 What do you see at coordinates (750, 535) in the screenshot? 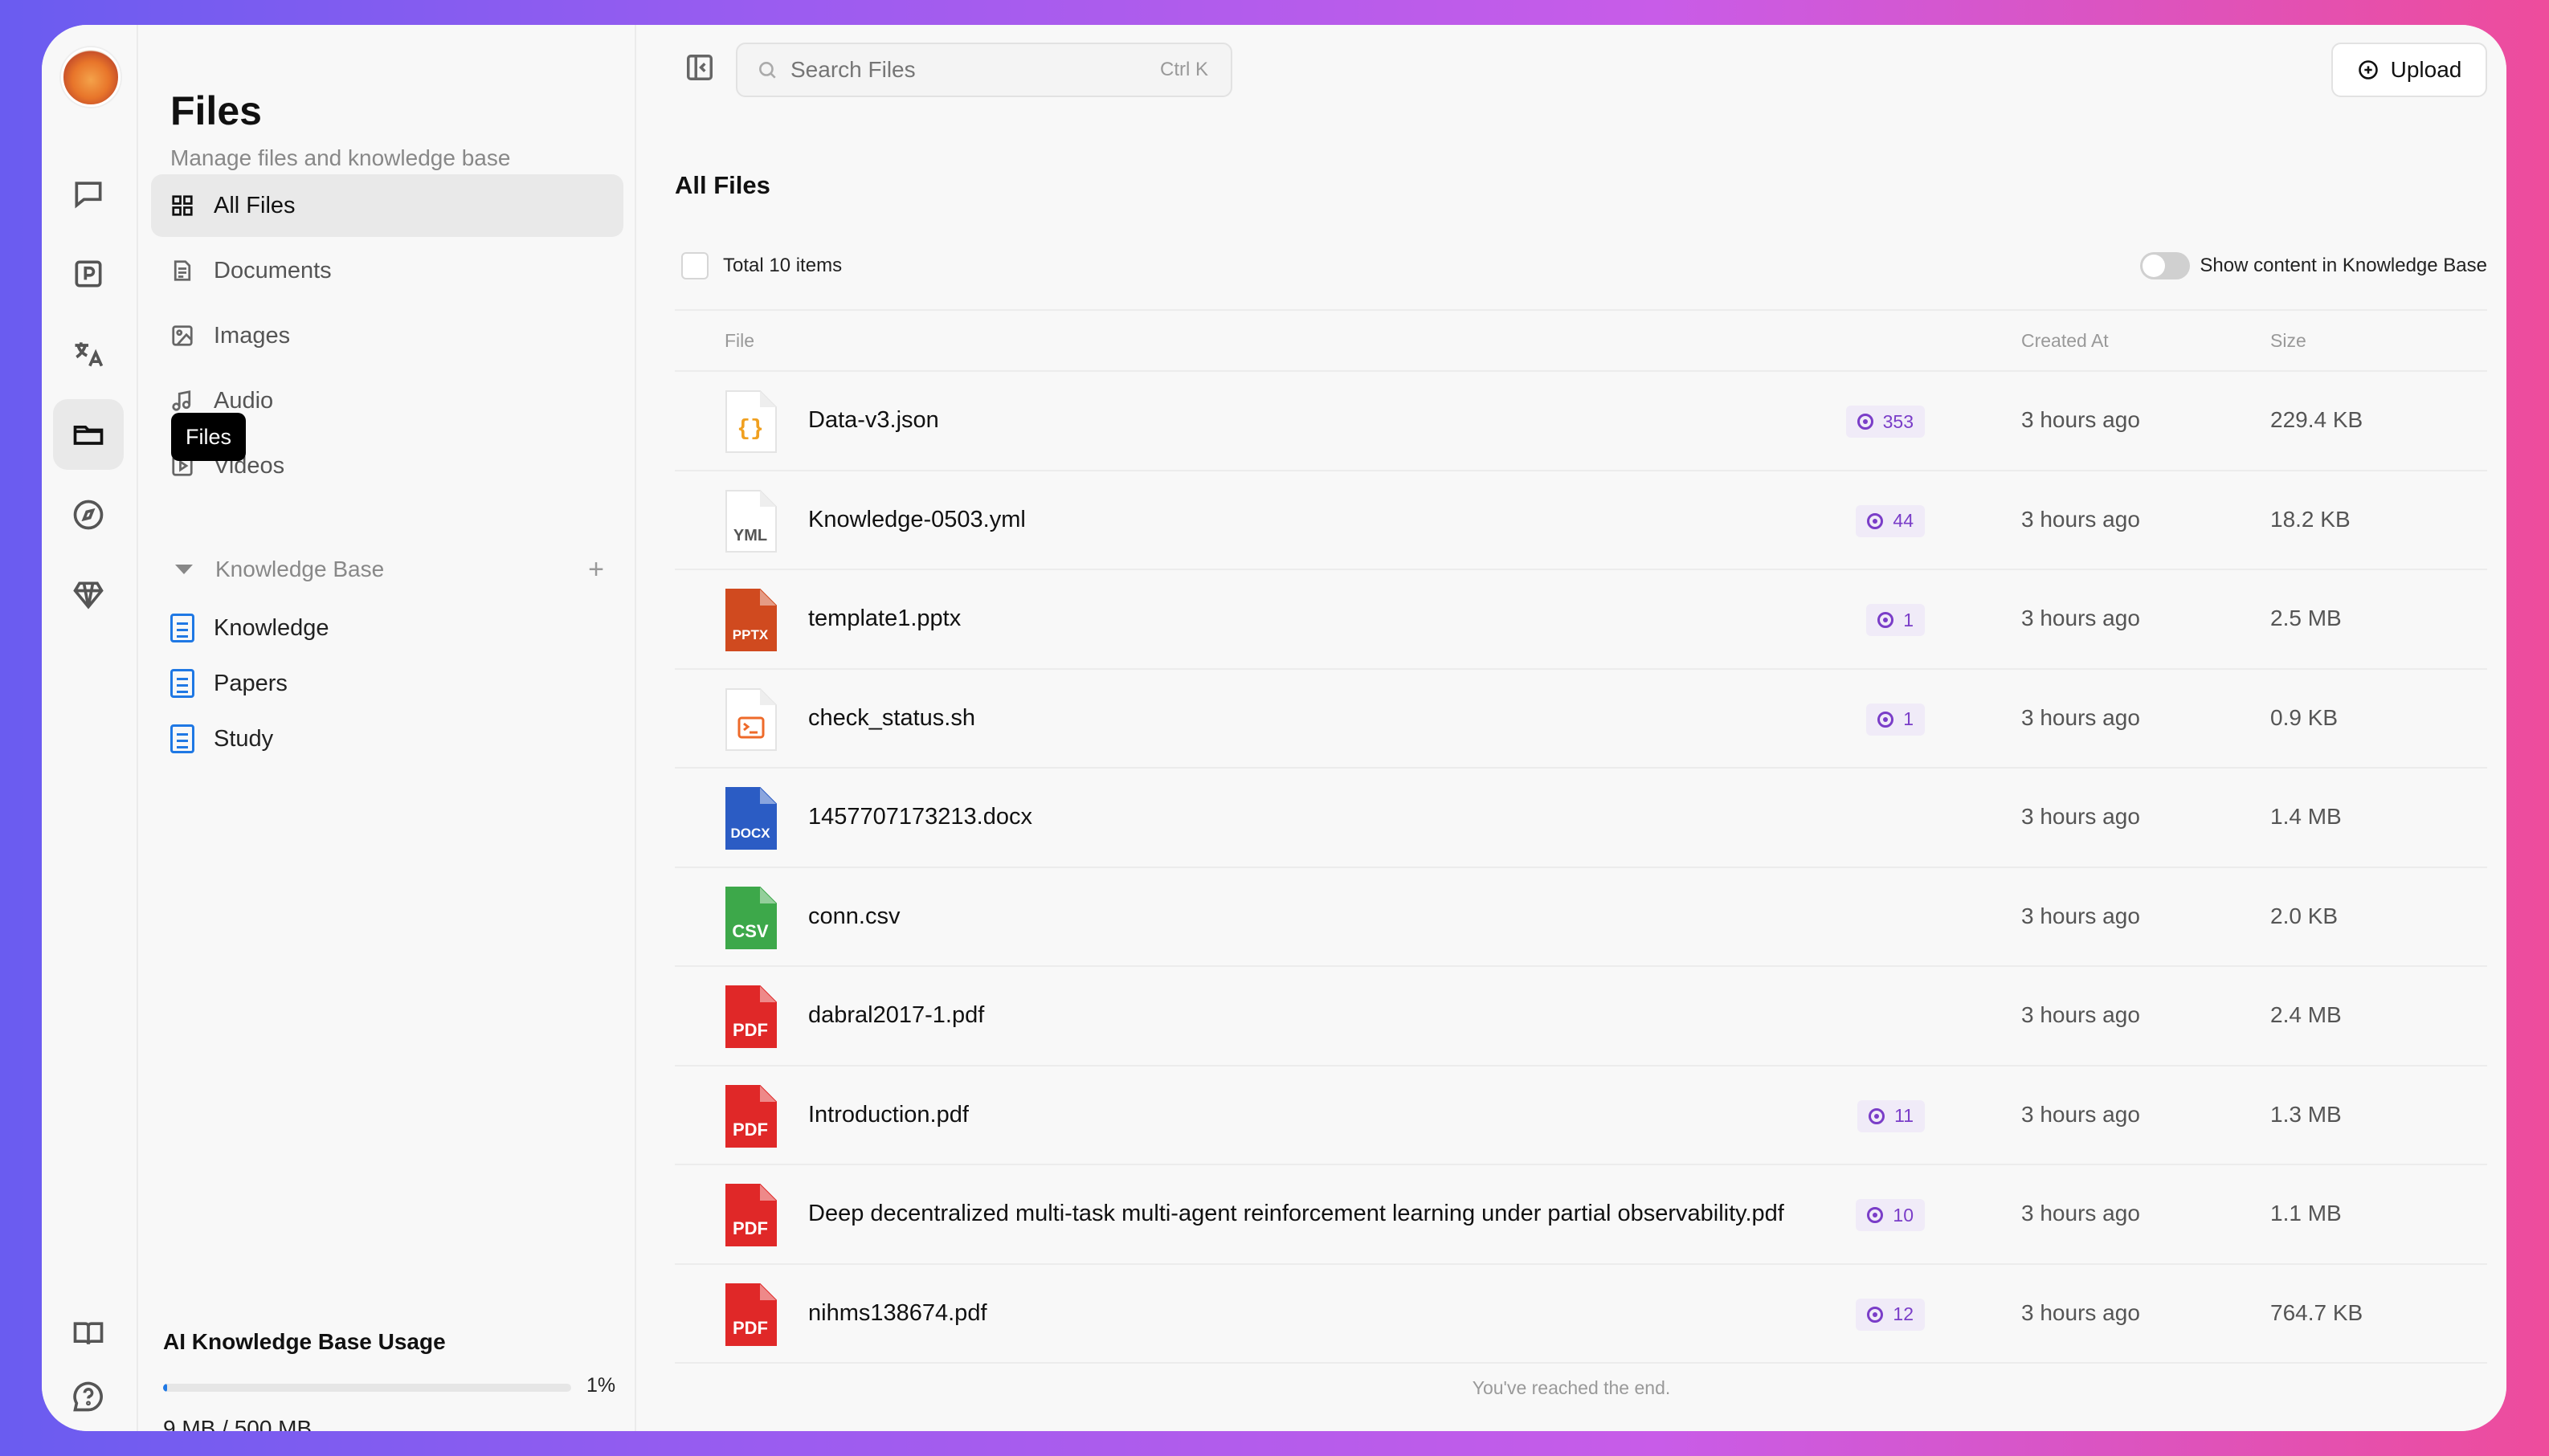
I see `svg-text: YML` at bounding box center [750, 535].